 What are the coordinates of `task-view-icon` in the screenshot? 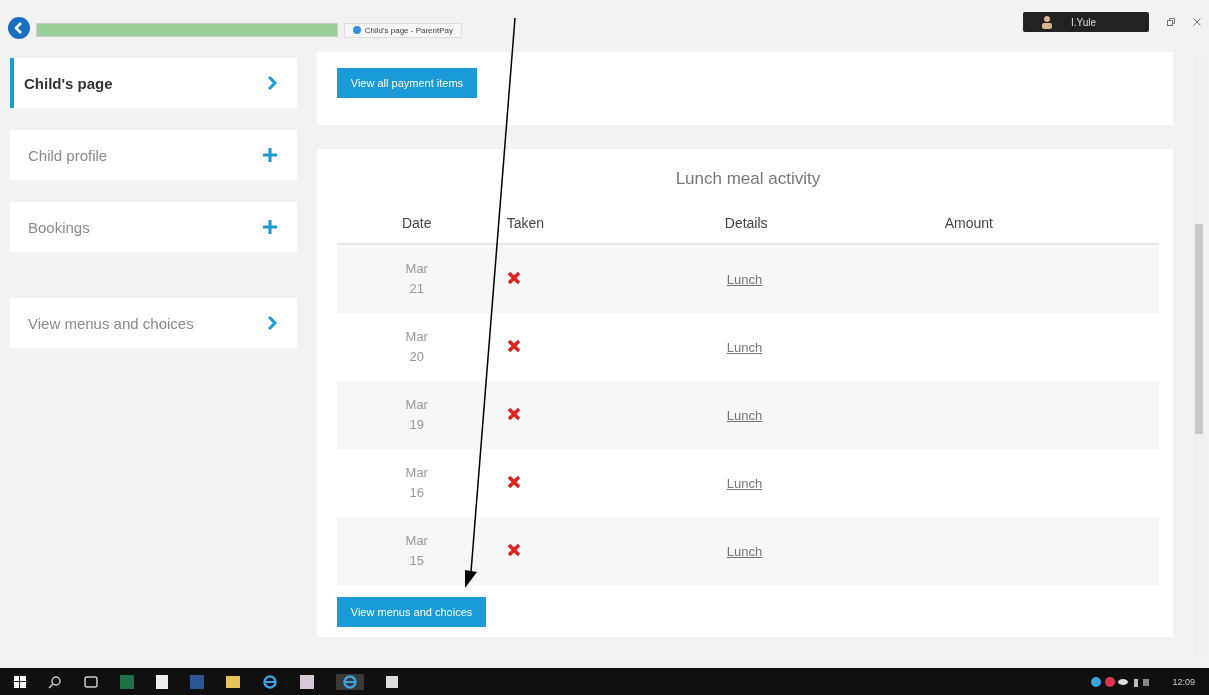 It's located at (91, 681).